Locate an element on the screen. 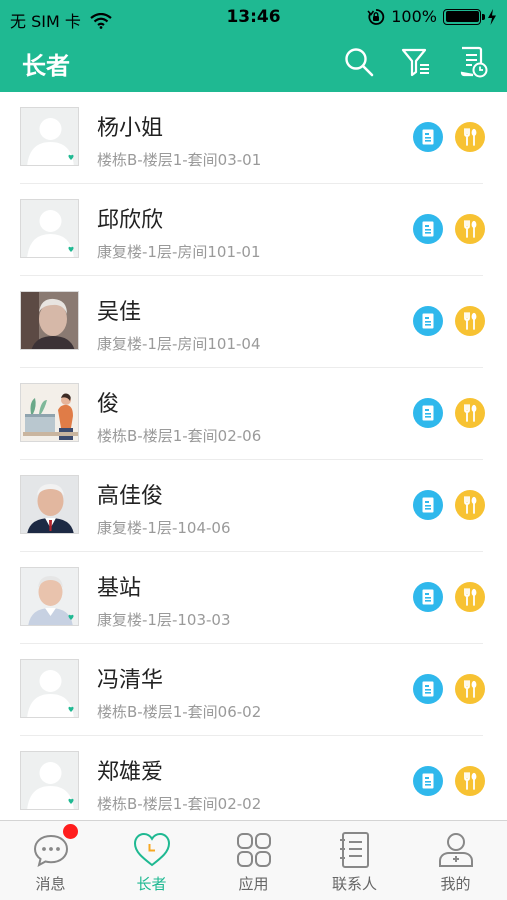 The height and width of the screenshot is (900, 507). elder-location: 楼栋B-楼层1-套间02-02 is located at coordinates (179, 804).